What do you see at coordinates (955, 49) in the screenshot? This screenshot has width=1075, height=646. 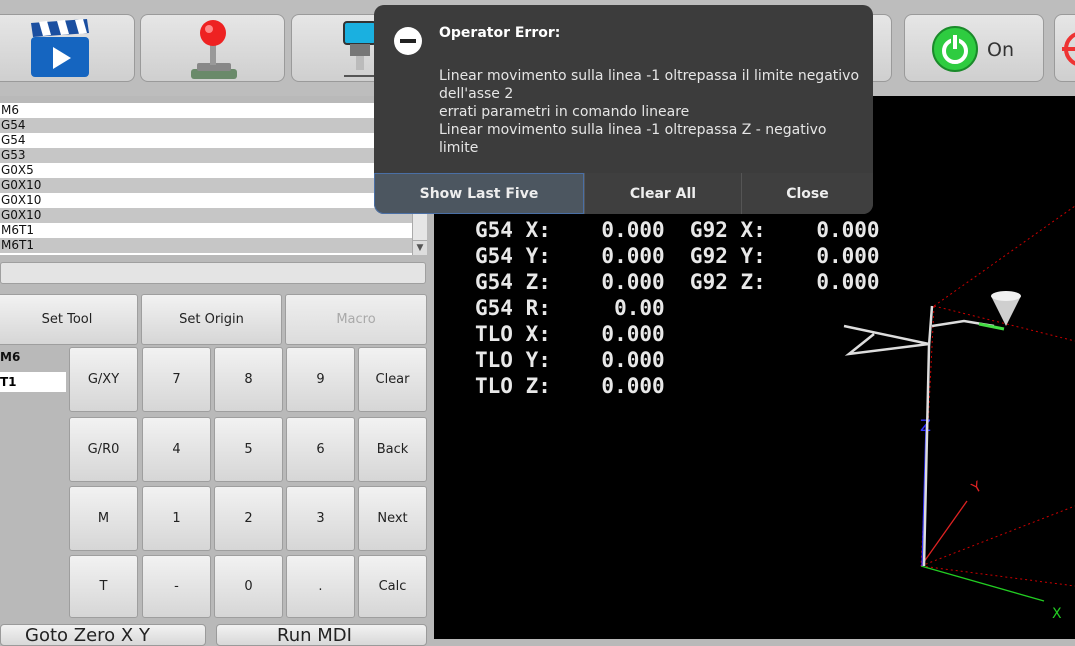 I see `power-icon` at bounding box center [955, 49].